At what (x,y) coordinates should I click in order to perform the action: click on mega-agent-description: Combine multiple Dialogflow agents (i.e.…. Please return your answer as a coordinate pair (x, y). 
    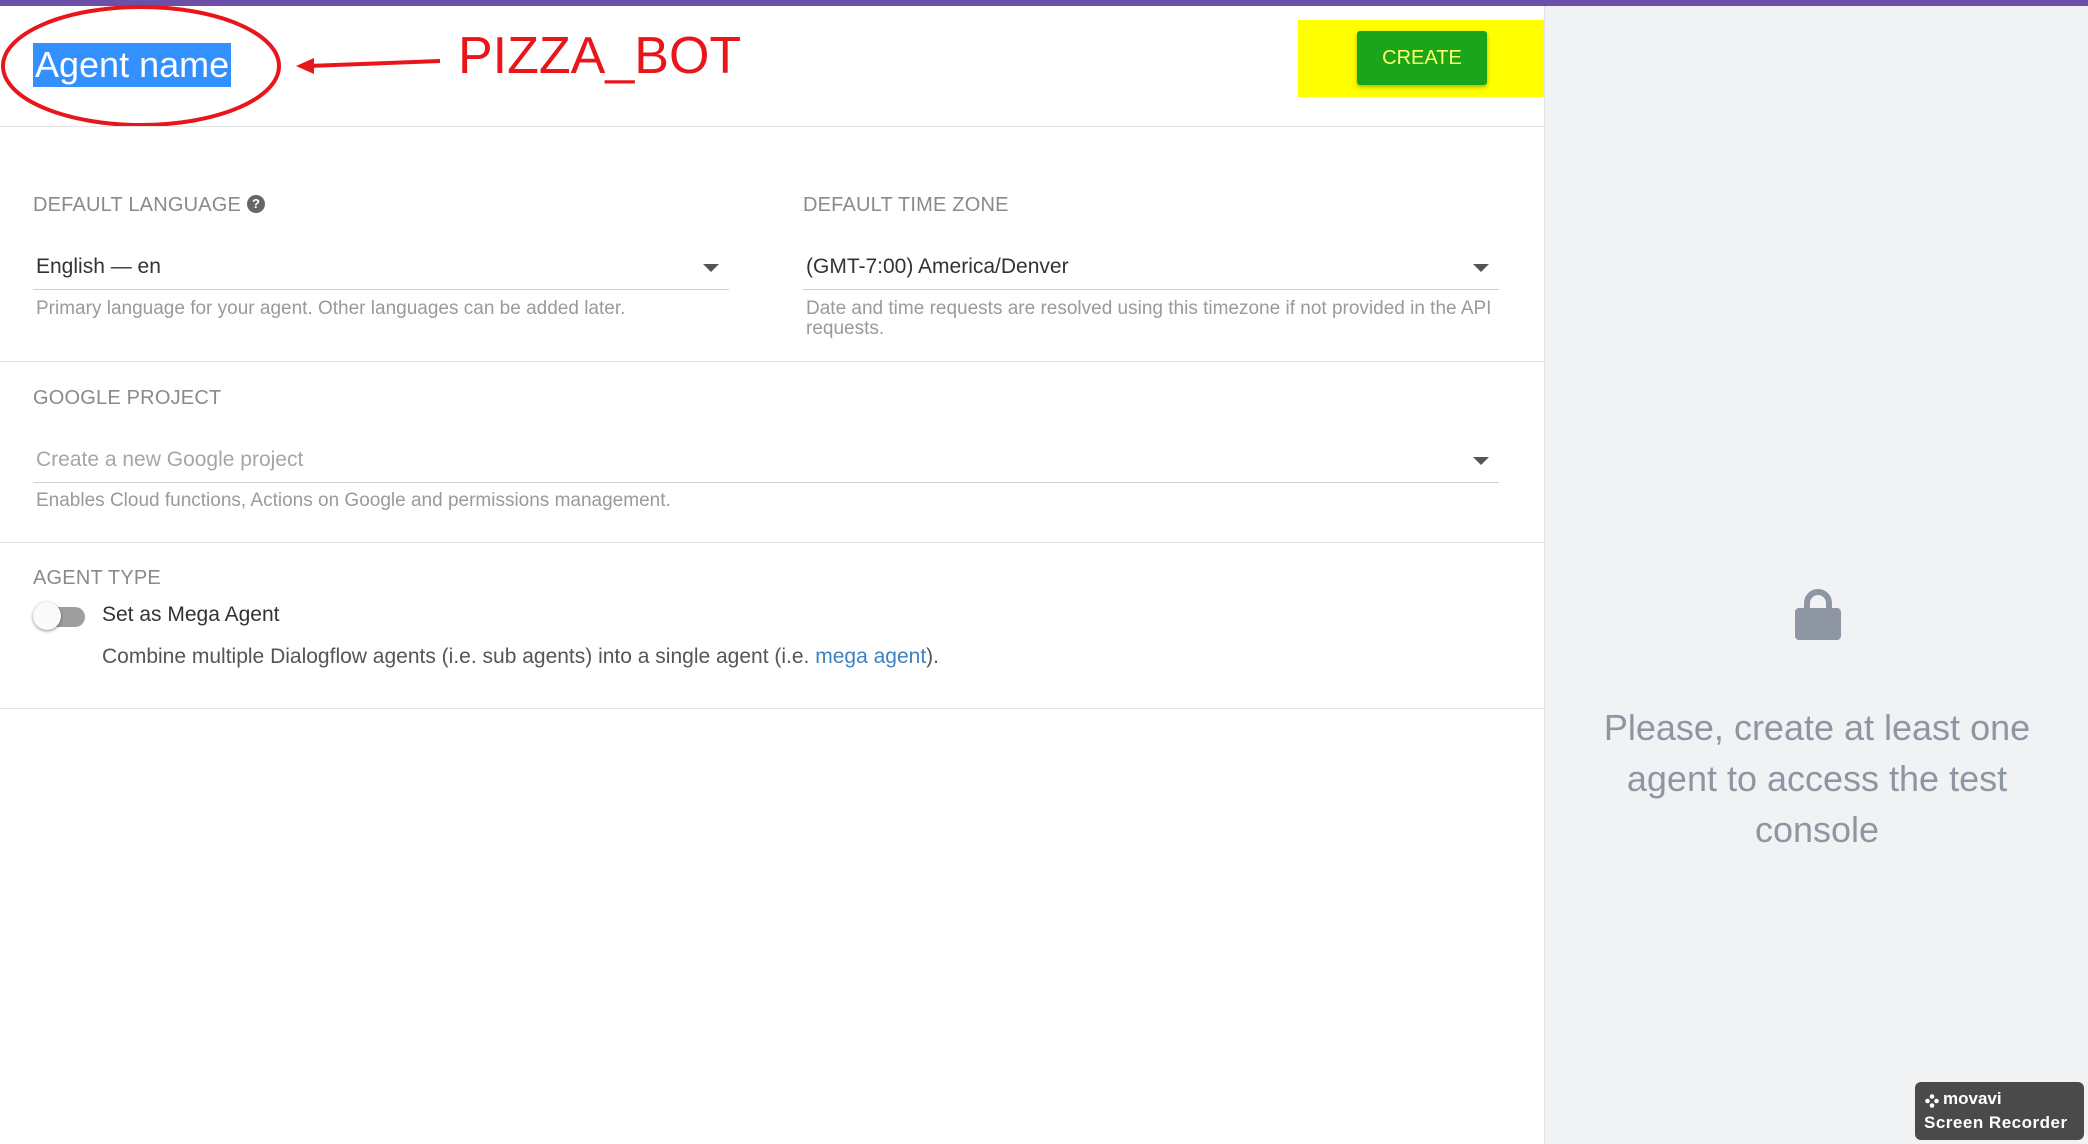
    Looking at the image, I should click on (520, 657).